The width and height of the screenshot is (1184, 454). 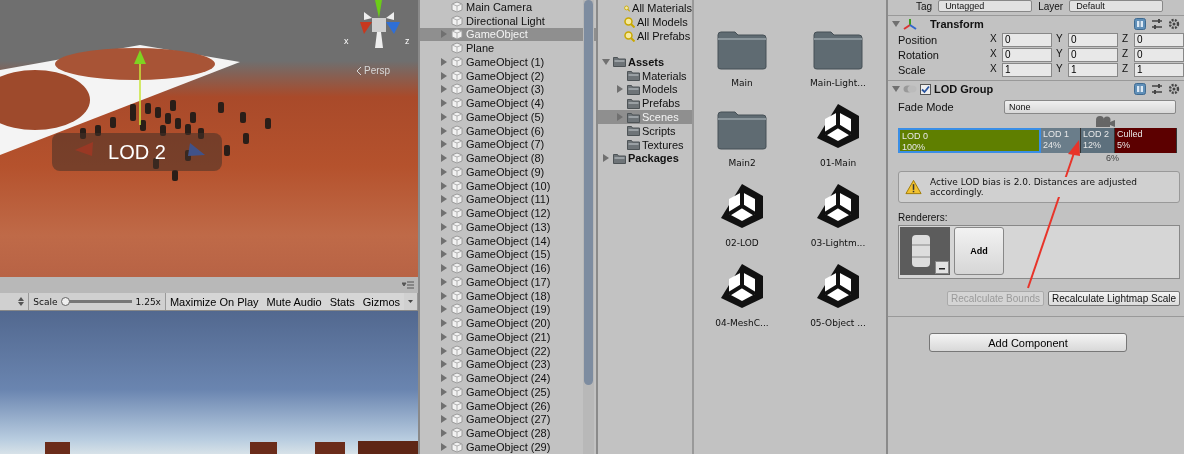 I want to click on folder-tree-item: Assets, so click(x=645, y=62).